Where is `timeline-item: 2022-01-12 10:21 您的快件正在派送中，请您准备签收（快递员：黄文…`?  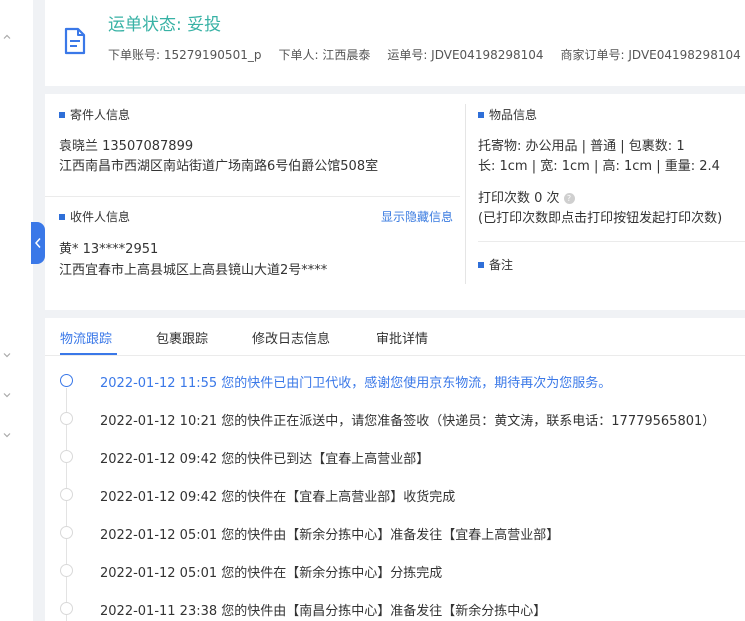
timeline-item: 2022-01-12 10:21 您的快件正在派送中，请您准备签收（快递员：黄文… is located at coordinates (395, 418).